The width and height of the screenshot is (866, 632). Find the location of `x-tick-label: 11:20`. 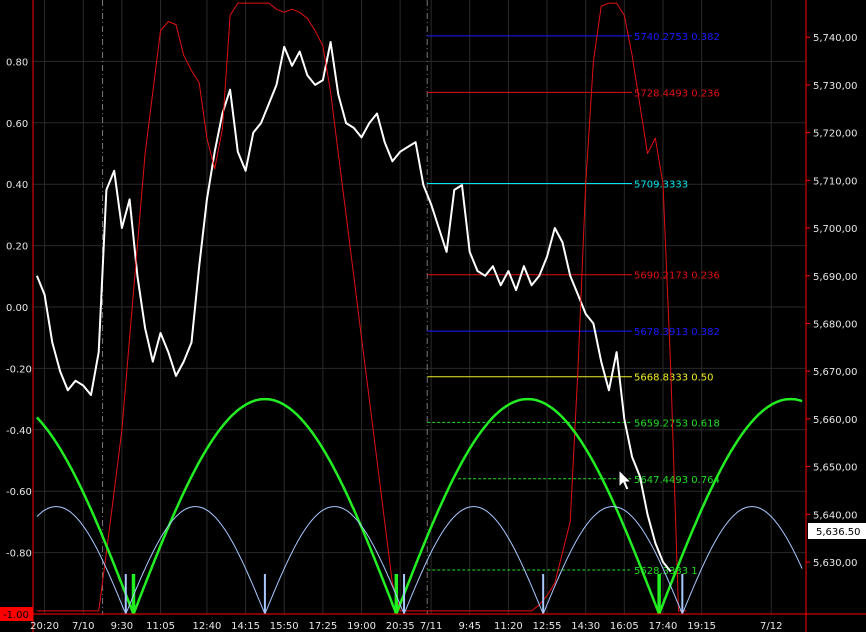

x-tick-label: 11:20 is located at coordinates (508, 626).